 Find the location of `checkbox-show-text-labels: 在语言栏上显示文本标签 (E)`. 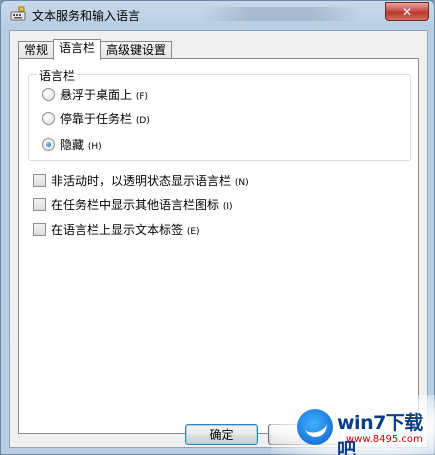

checkbox-show-text-labels: 在语言栏上显示文本标签 (E) is located at coordinates (116, 229).